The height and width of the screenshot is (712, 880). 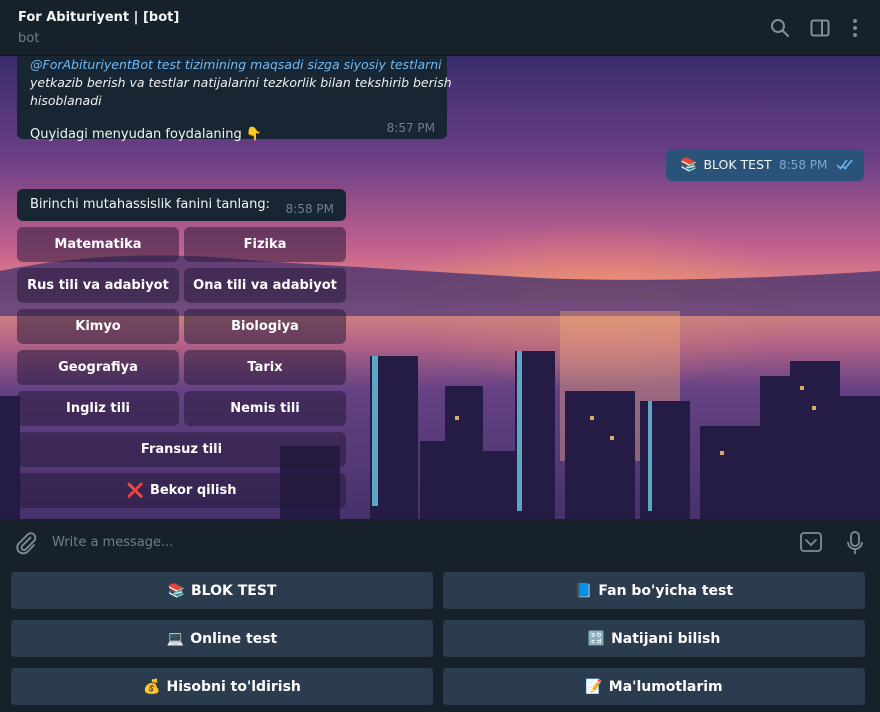 I want to click on reply-button-hisob: 💰 Hisobni to'ldirish, so click(x=222, y=686).